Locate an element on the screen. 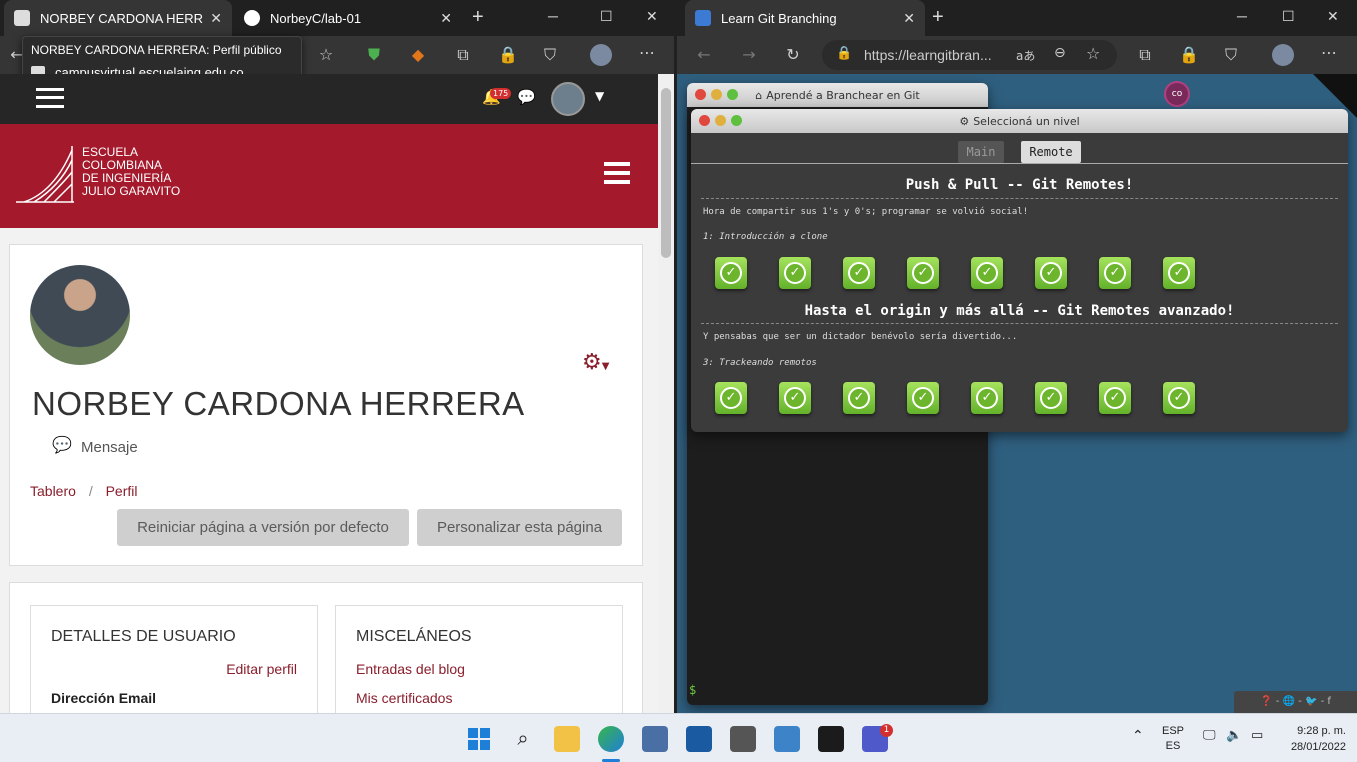 Image resolution: width=1357 pixels, height=762 pixels. battery-icon: ▭ is located at coordinates (1257, 735).